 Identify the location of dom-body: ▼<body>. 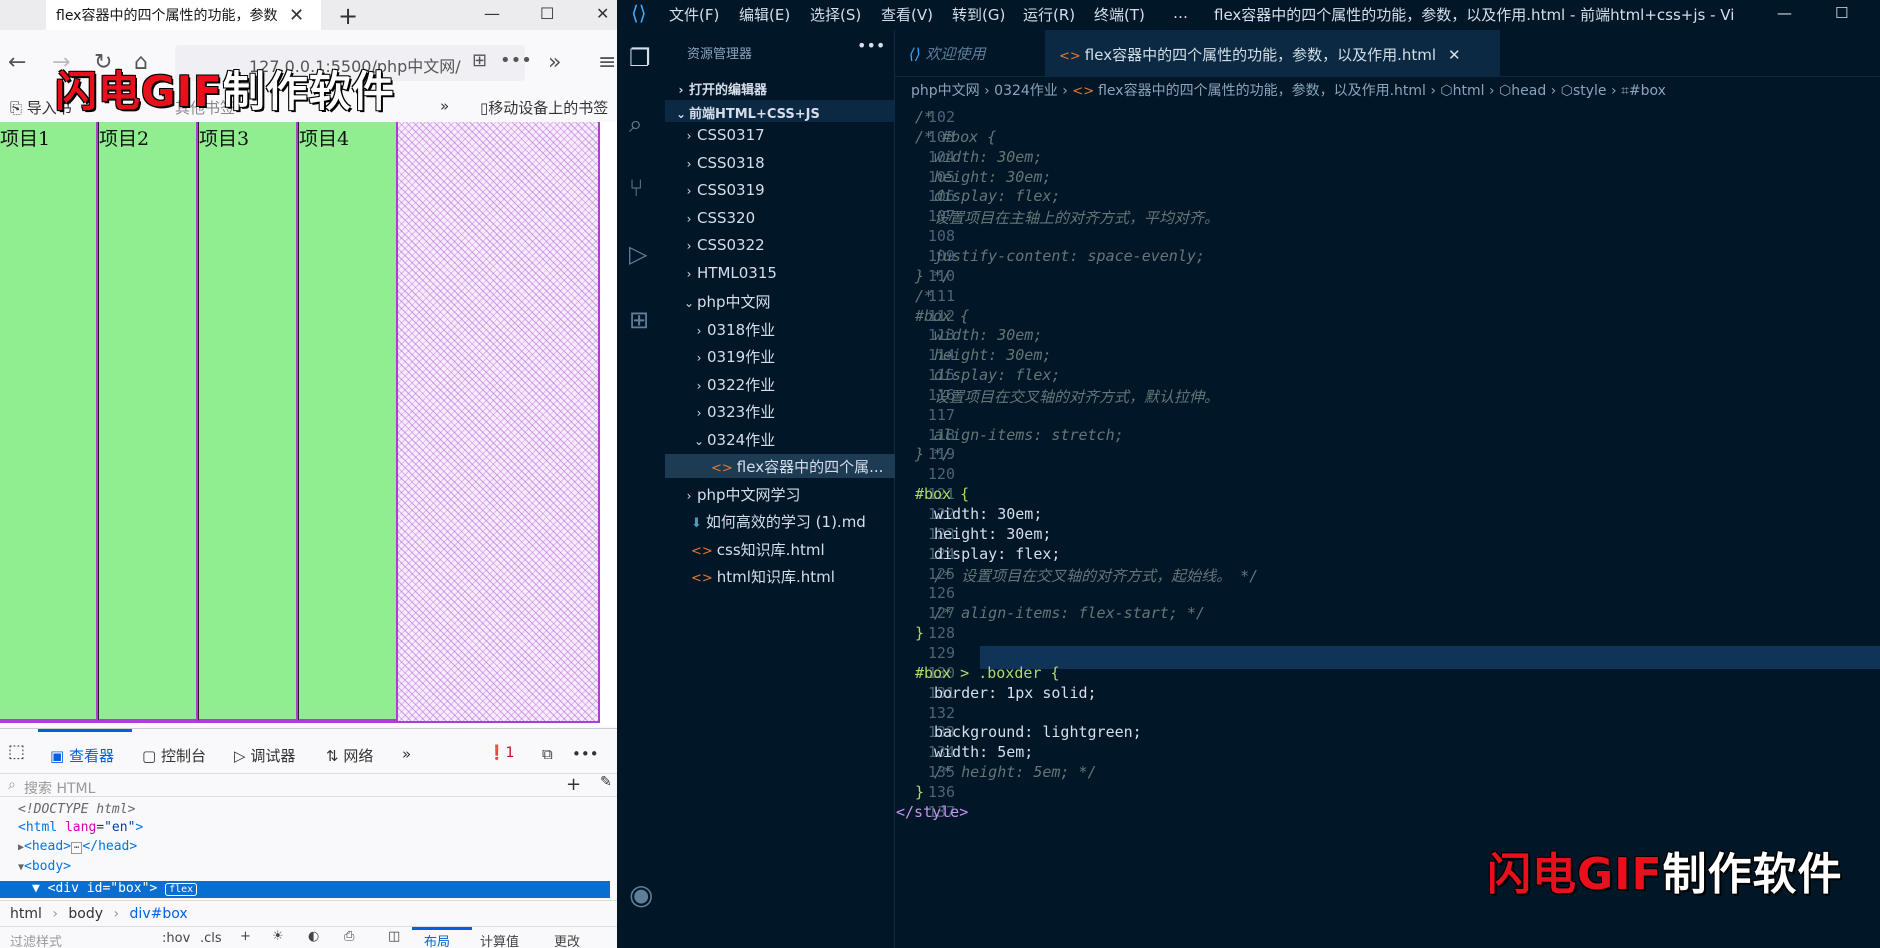
(44, 866).